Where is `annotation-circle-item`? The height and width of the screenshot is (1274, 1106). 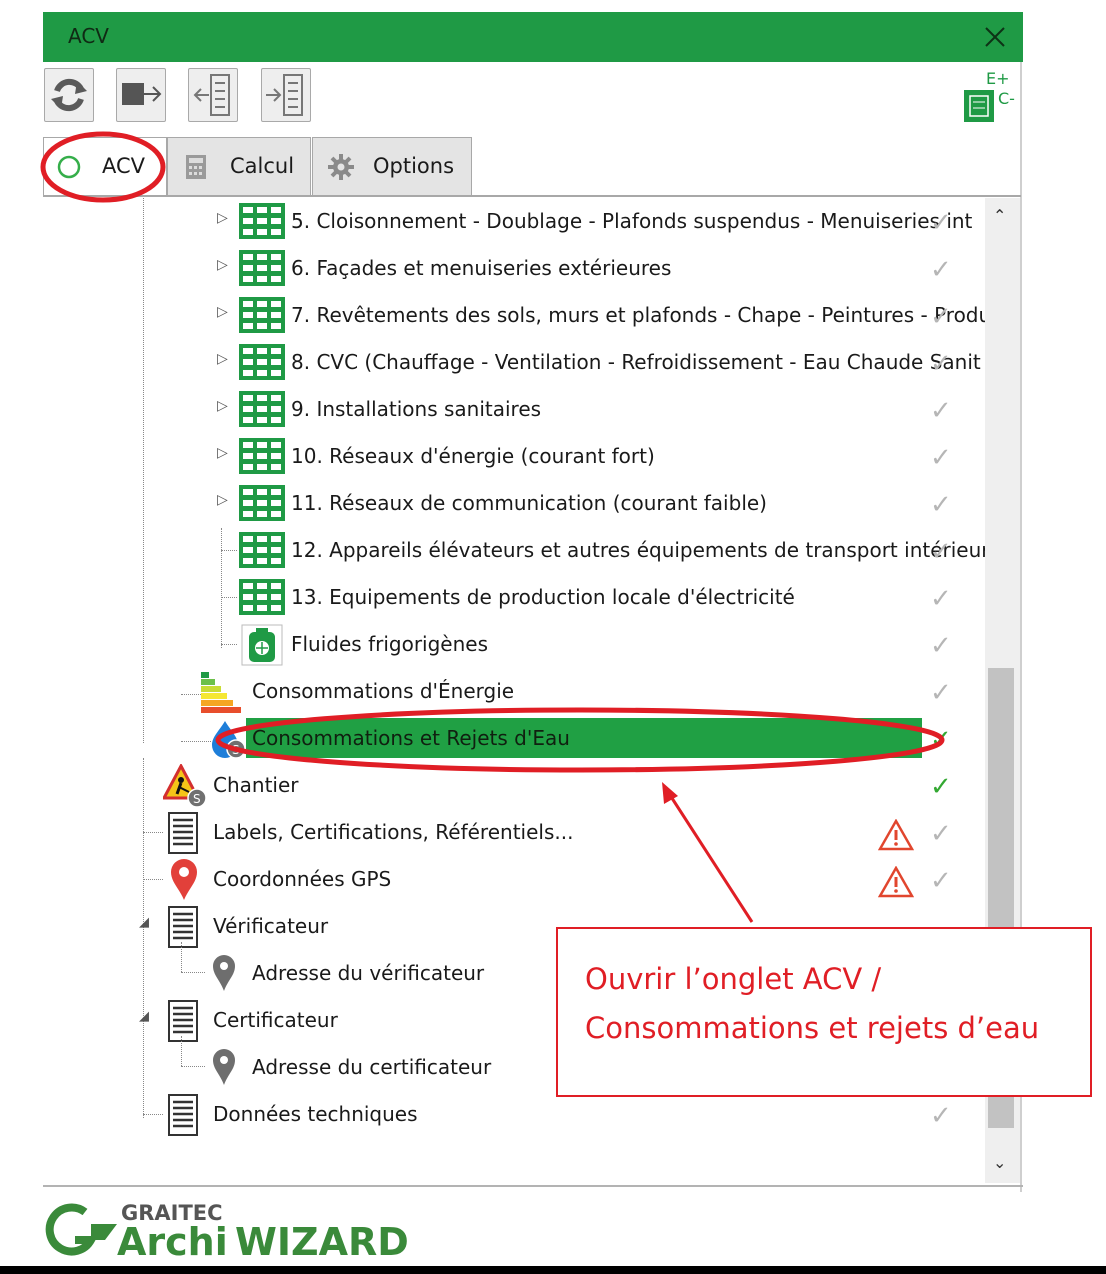
annotation-circle-item is located at coordinates (580, 740).